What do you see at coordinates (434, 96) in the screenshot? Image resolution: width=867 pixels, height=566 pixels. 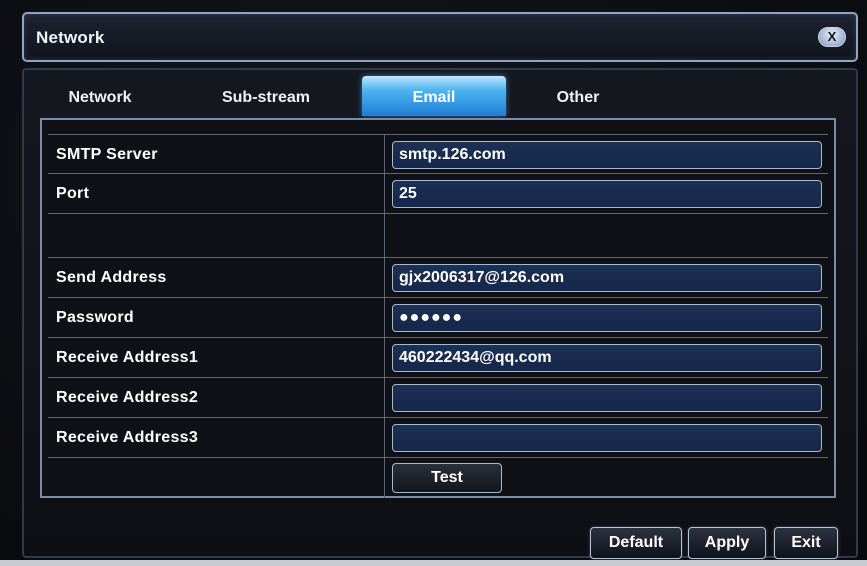 I see `tab-email: Email` at bounding box center [434, 96].